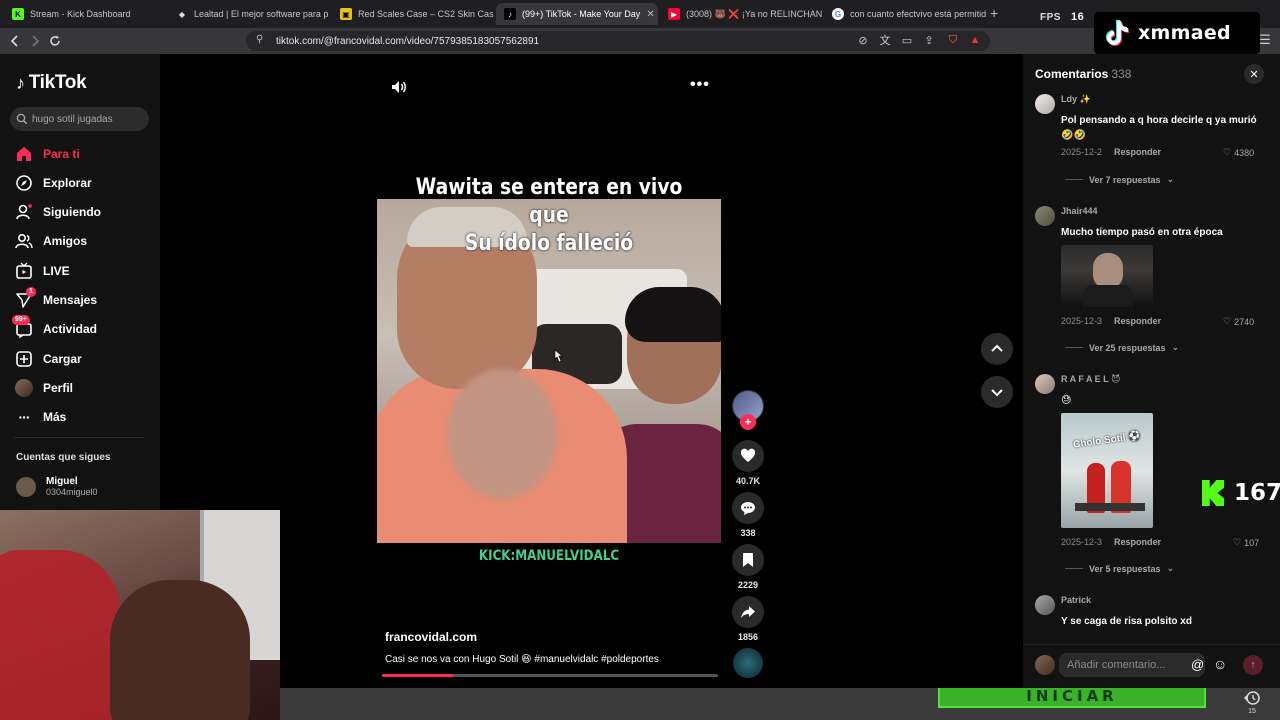 The image size is (1280, 720). I want to click on sidebar-item-live: LIVE, so click(42, 271).